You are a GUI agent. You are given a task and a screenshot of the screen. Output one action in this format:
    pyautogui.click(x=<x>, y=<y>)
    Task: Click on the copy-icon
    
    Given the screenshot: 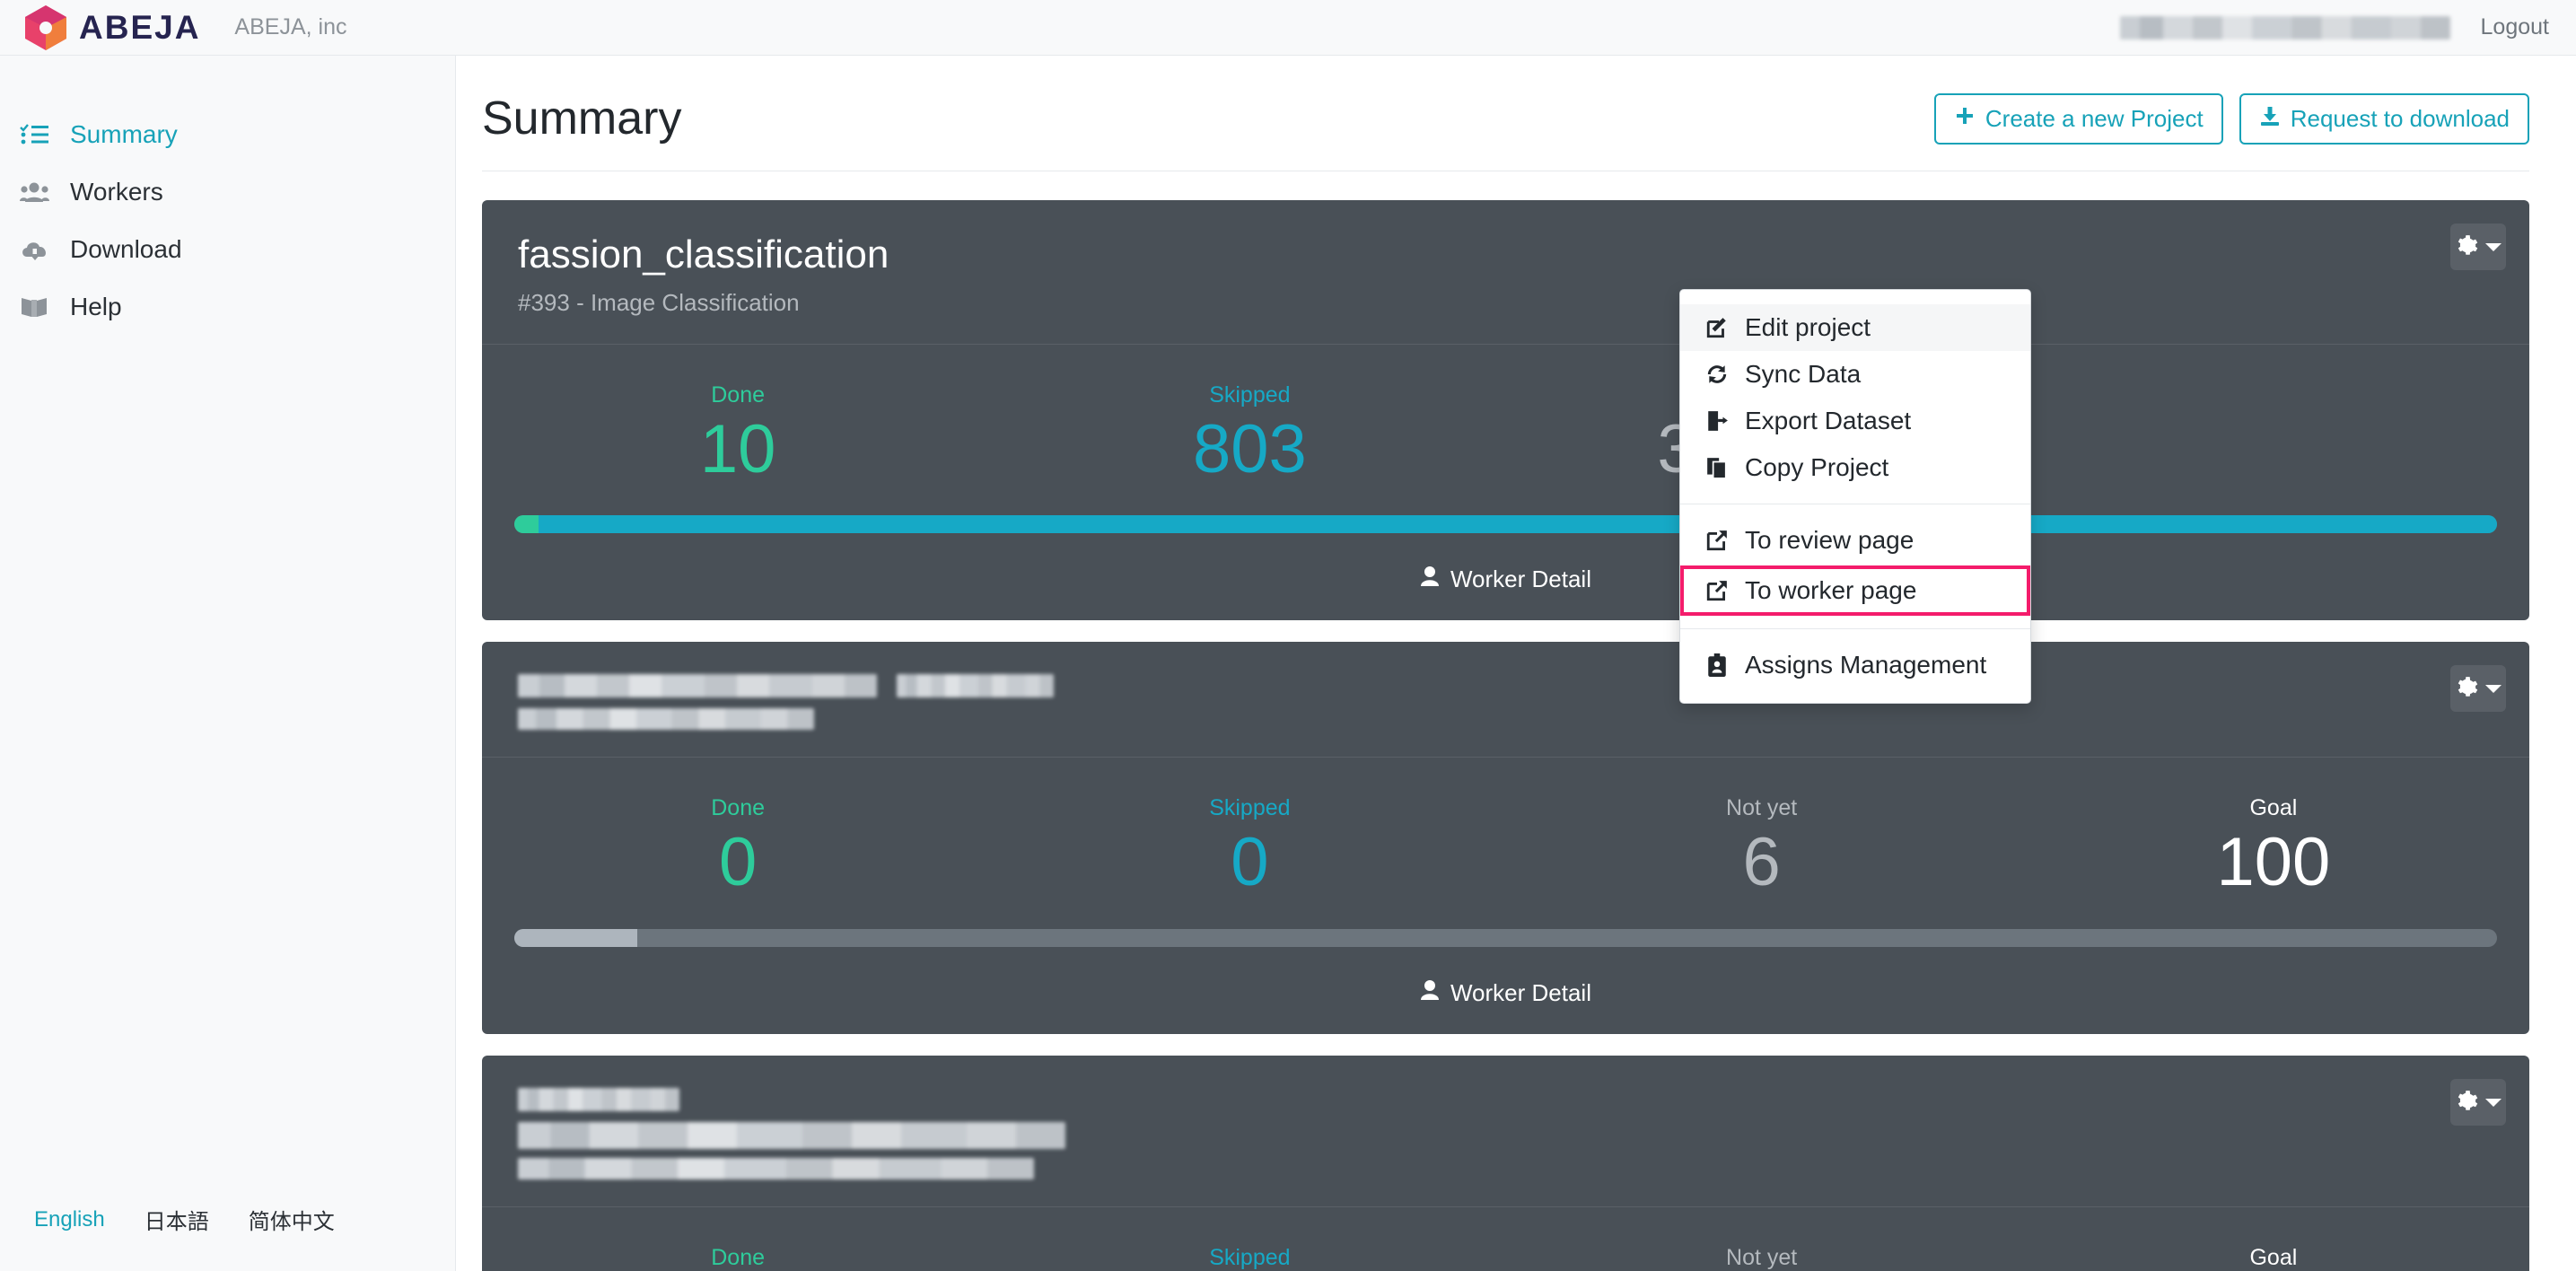 What is the action you would take?
    pyautogui.click(x=1717, y=467)
    